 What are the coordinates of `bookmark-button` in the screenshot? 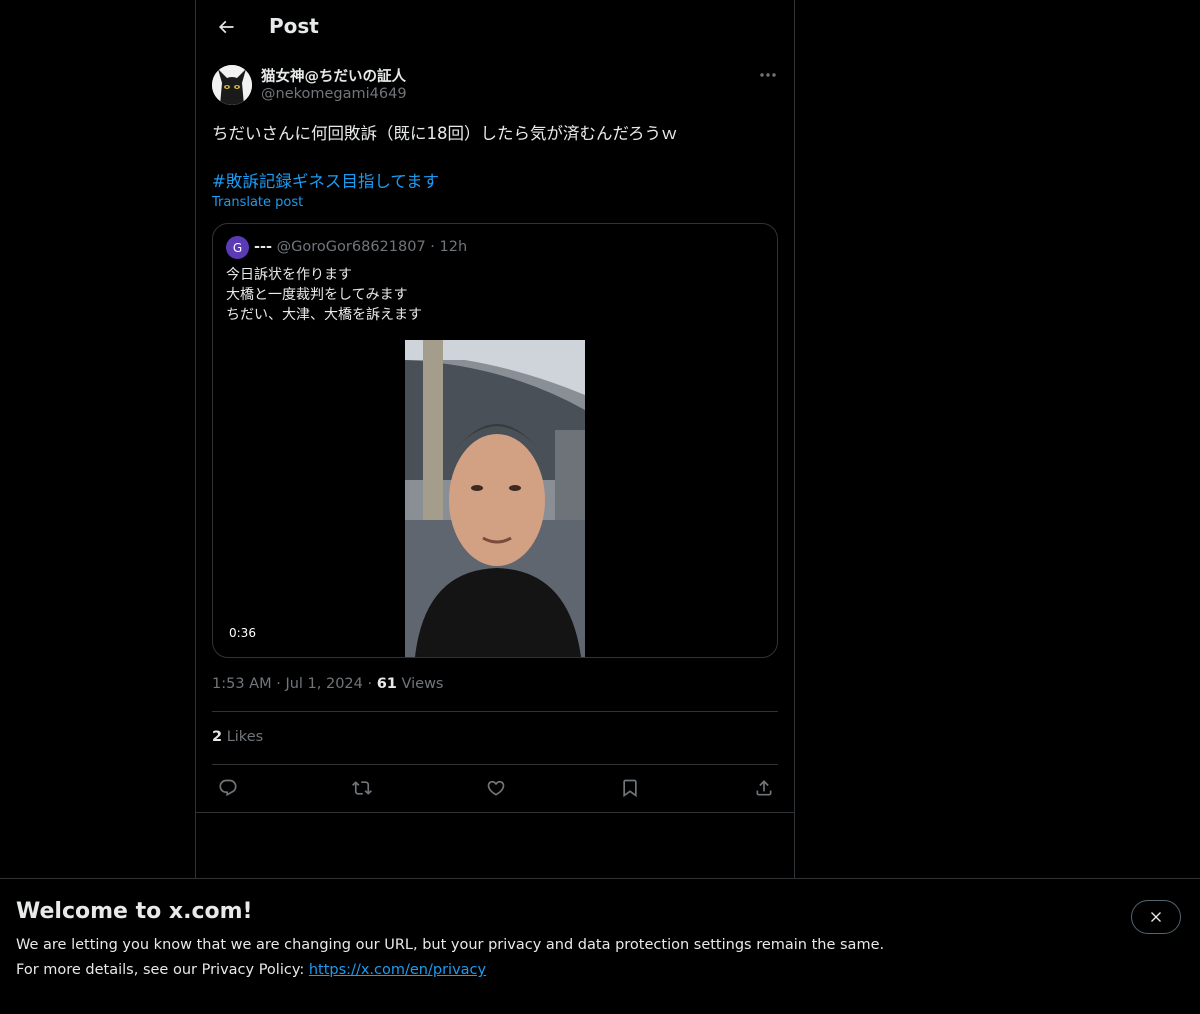 It's located at (630, 788).